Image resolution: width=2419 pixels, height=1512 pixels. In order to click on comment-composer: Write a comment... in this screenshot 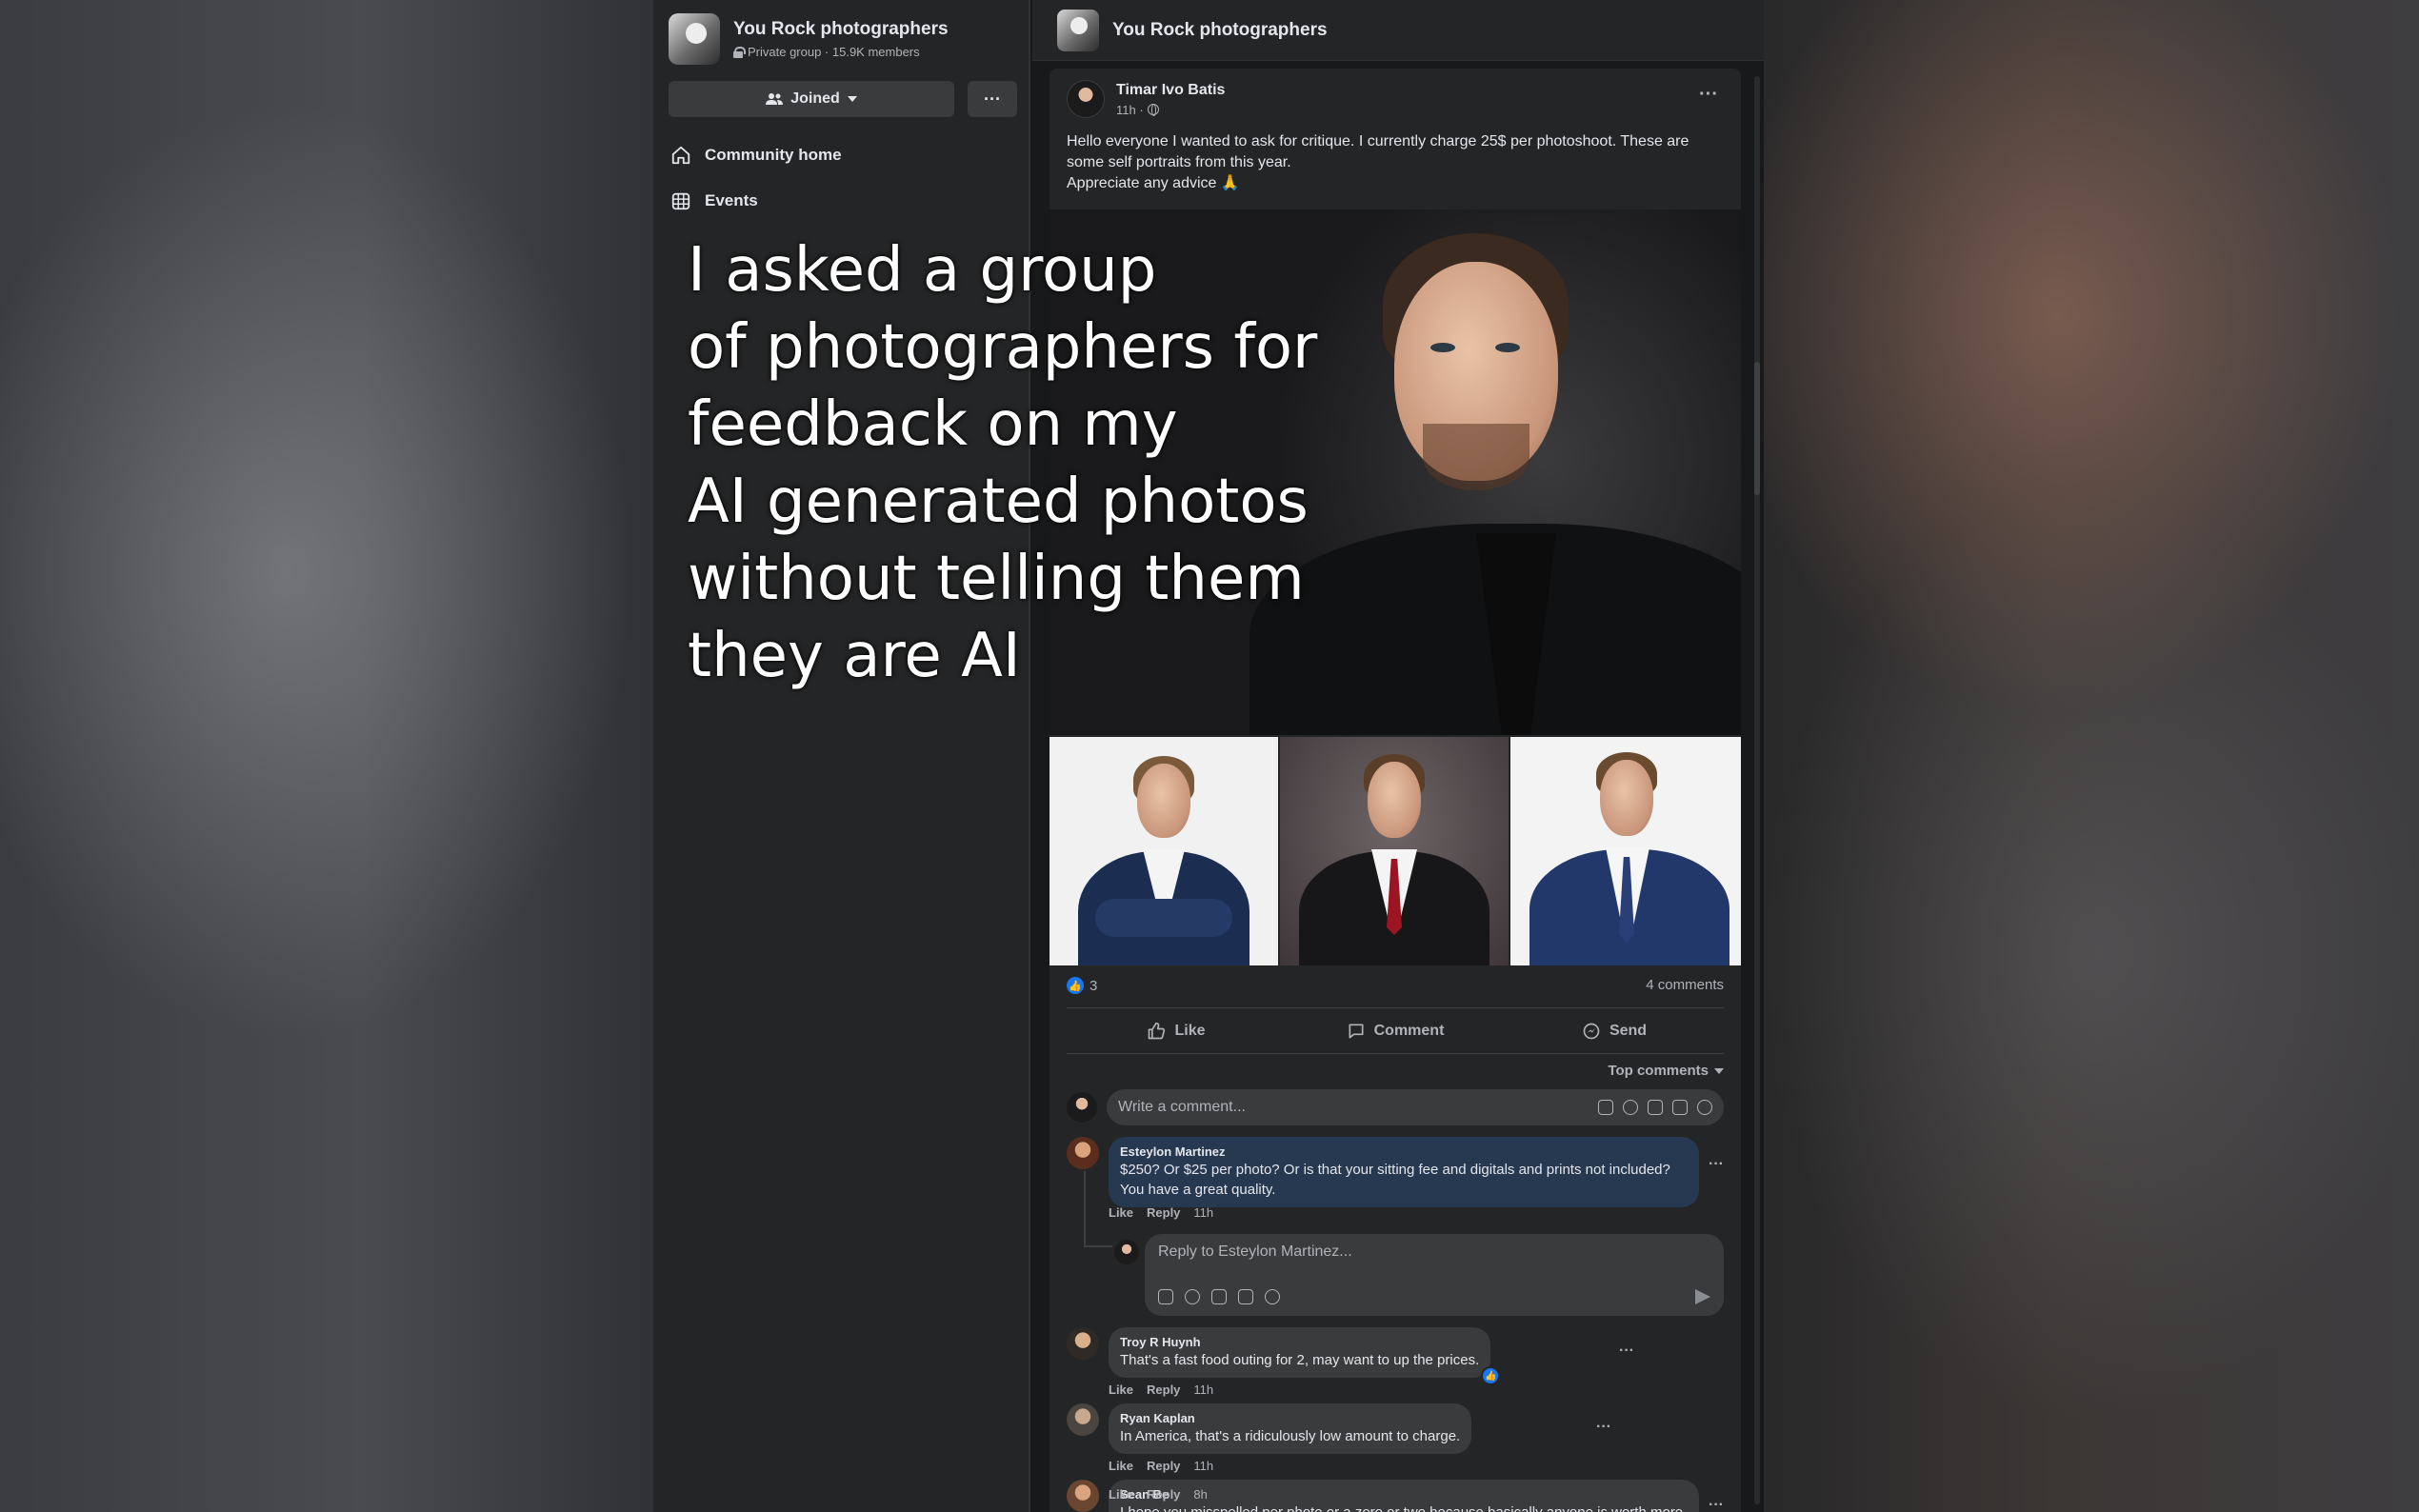, I will do `click(1395, 1107)`.